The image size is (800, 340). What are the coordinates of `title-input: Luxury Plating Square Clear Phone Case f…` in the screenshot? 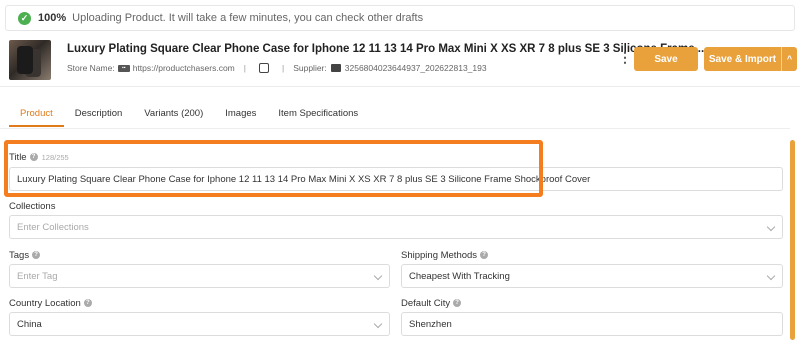 It's located at (396, 179).